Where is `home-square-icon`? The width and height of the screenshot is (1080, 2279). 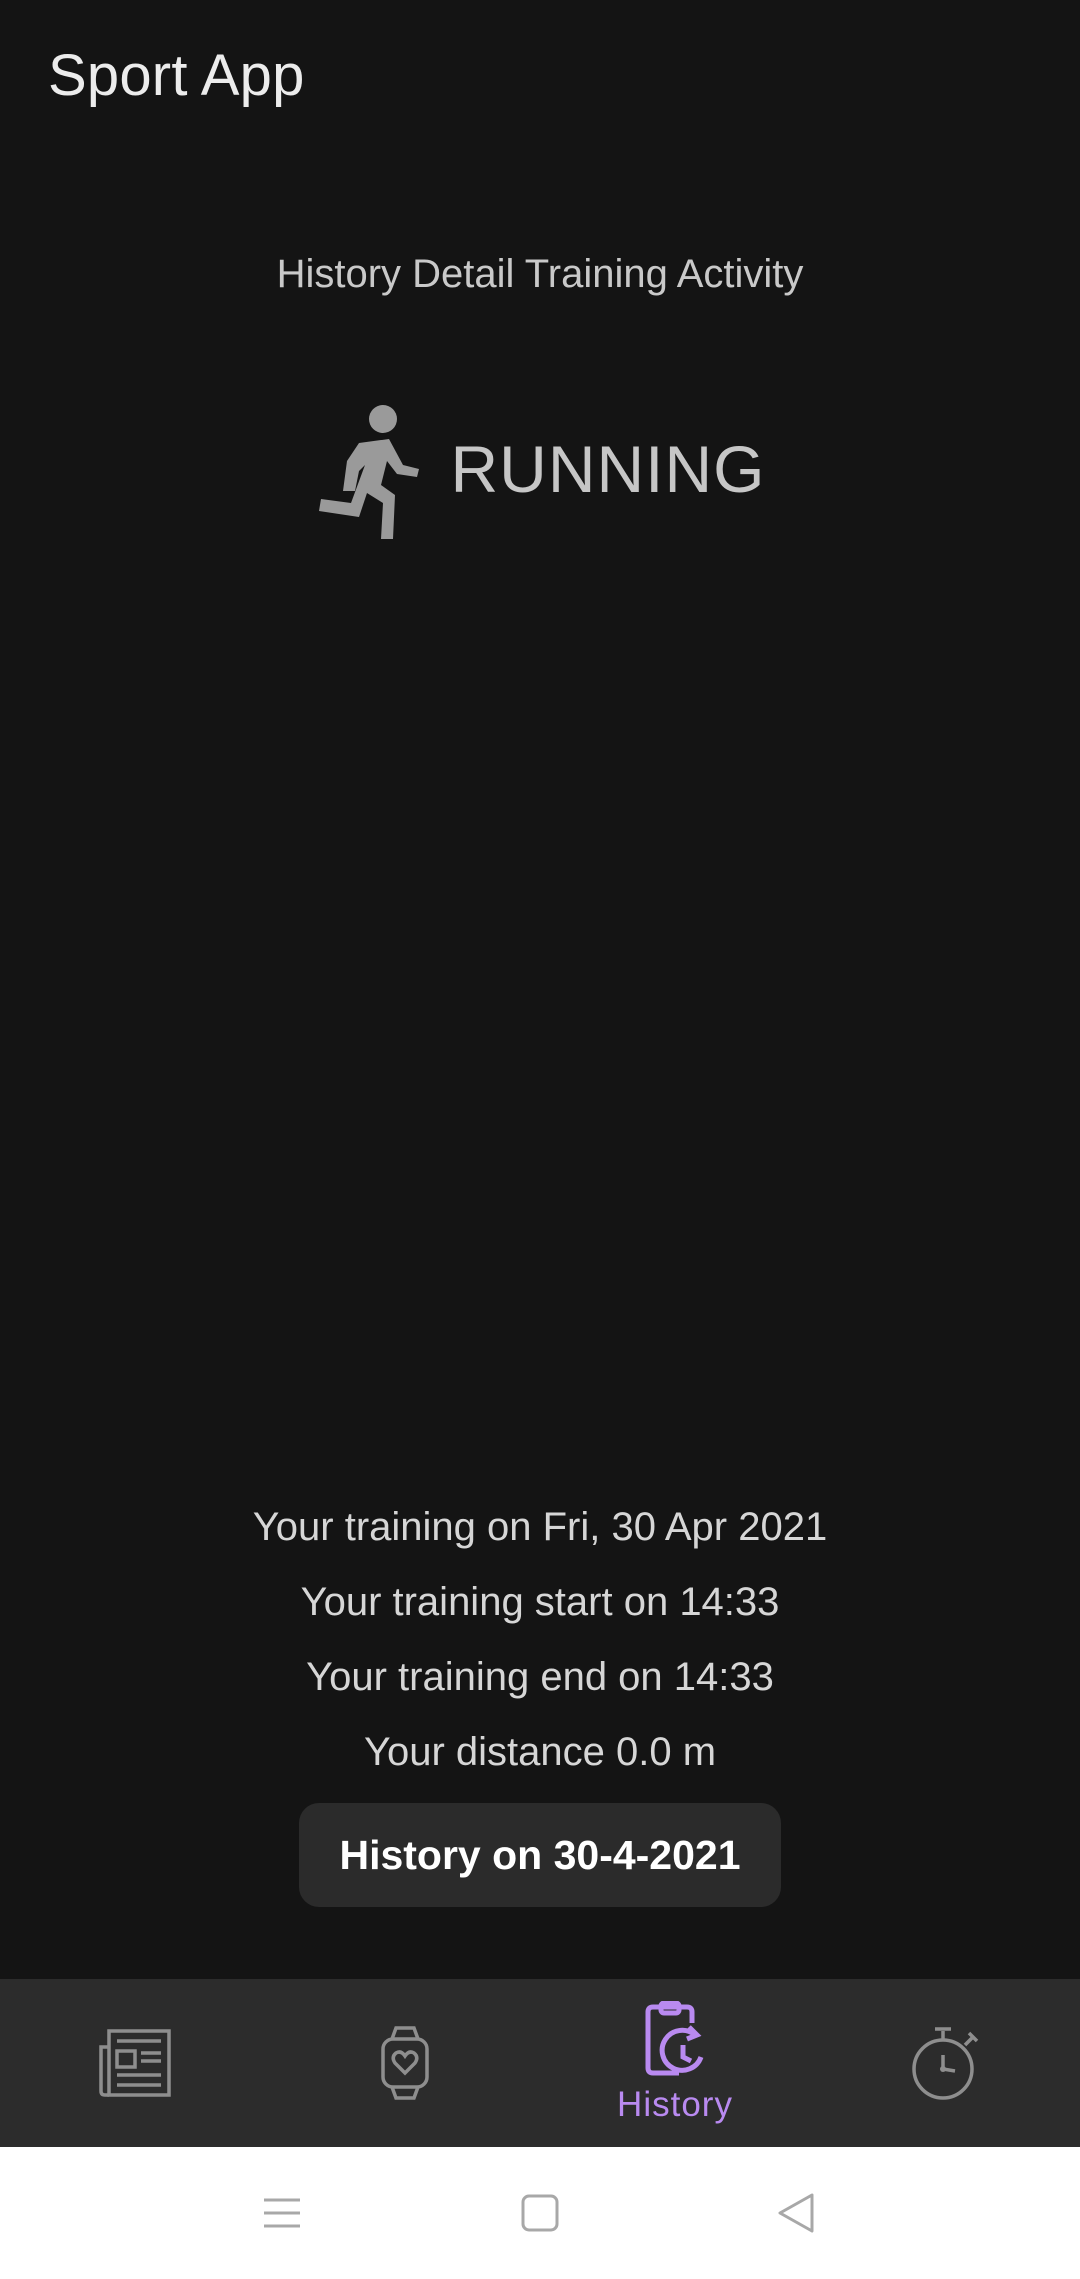 home-square-icon is located at coordinates (540, 2213).